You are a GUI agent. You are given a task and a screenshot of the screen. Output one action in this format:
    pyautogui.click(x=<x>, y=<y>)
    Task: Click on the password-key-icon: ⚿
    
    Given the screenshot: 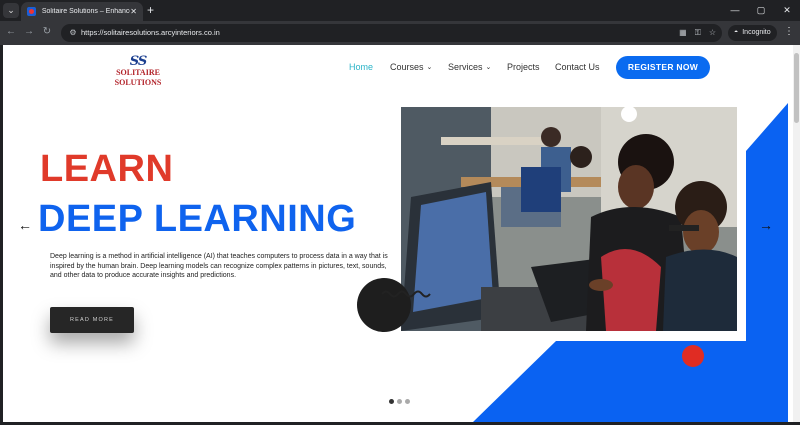 What is the action you would take?
    pyautogui.click(x=698, y=33)
    